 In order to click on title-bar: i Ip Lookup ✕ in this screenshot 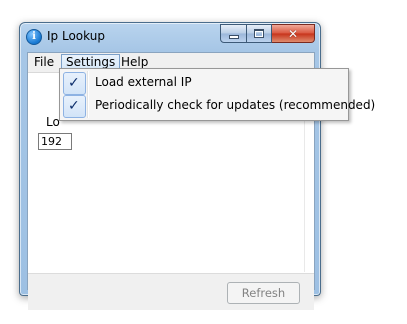, I will do `click(170, 36)`.